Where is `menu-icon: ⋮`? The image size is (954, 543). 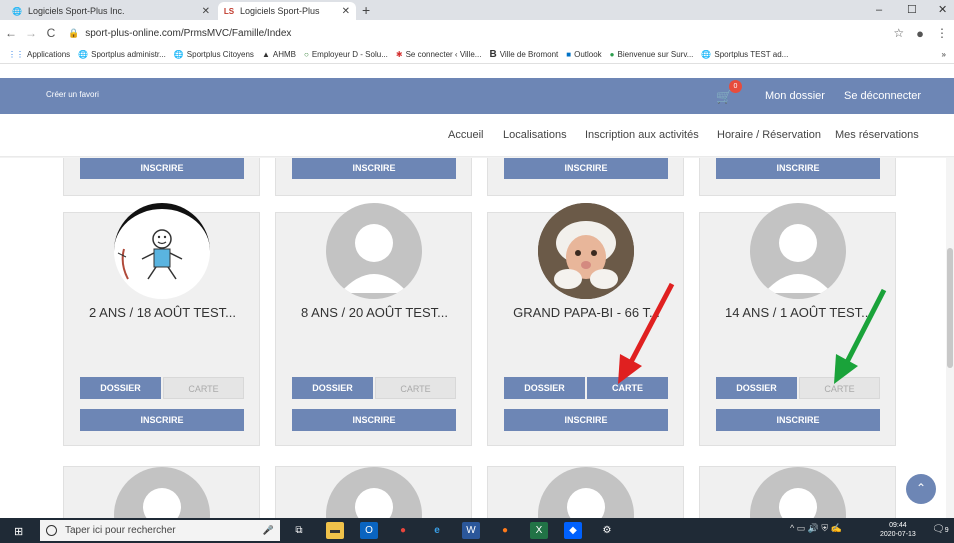 menu-icon: ⋮ is located at coordinates (942, 33).